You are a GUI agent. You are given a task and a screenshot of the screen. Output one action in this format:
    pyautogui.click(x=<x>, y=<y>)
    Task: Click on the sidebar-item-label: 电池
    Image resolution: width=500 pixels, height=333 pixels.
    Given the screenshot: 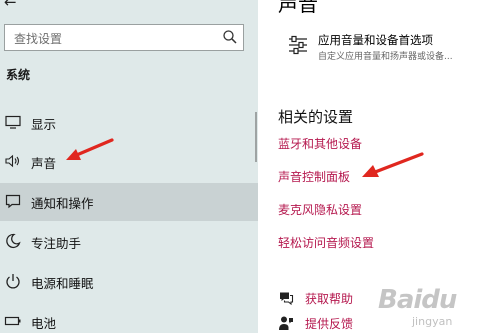 What is the action you would take?
    pyautogui.click(x=44, y=323)
    